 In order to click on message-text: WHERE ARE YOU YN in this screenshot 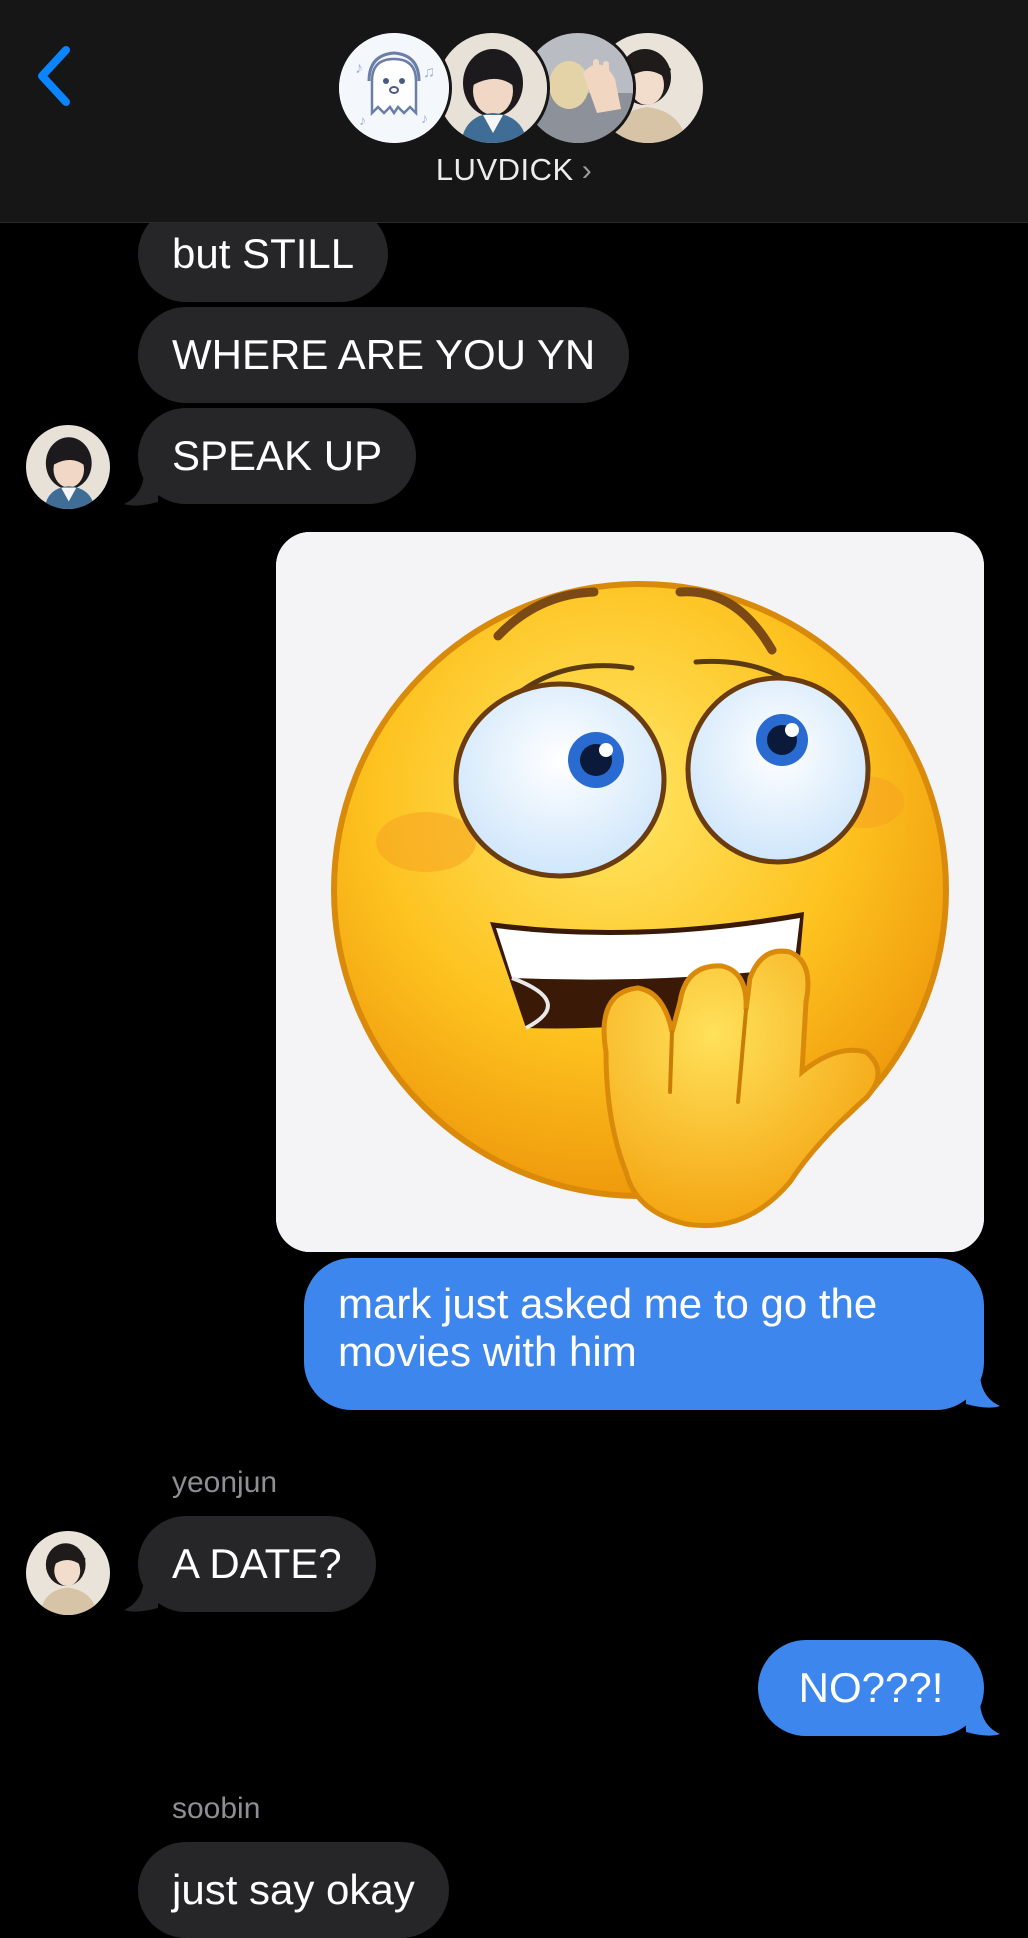, I will do `click(384, 354)`.